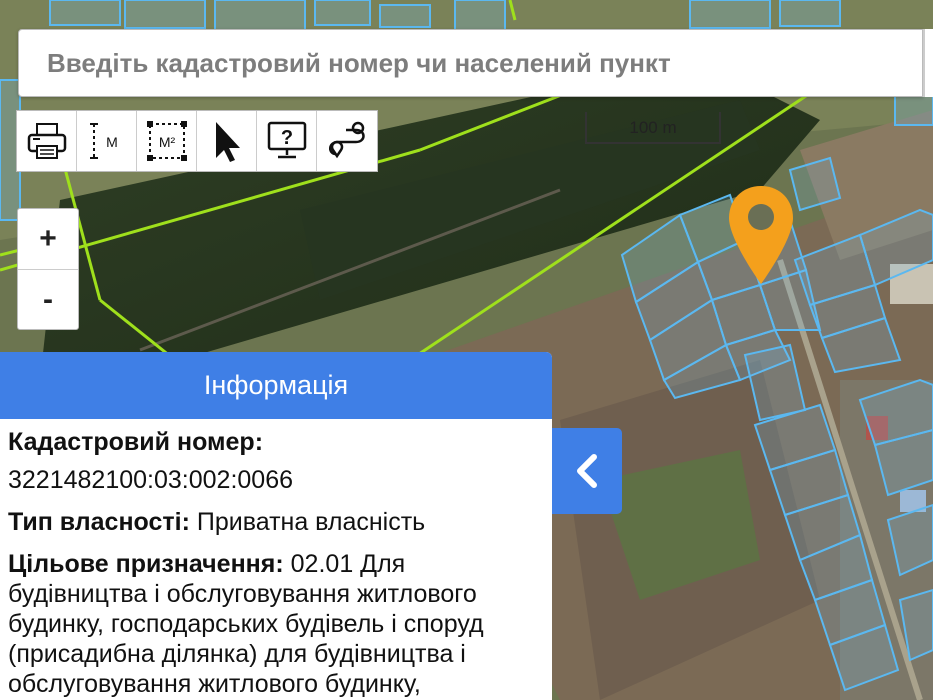  Describe the element at coordinates (103, 141) in the screenshot. I see `measure-distance-icon: М` at that location.